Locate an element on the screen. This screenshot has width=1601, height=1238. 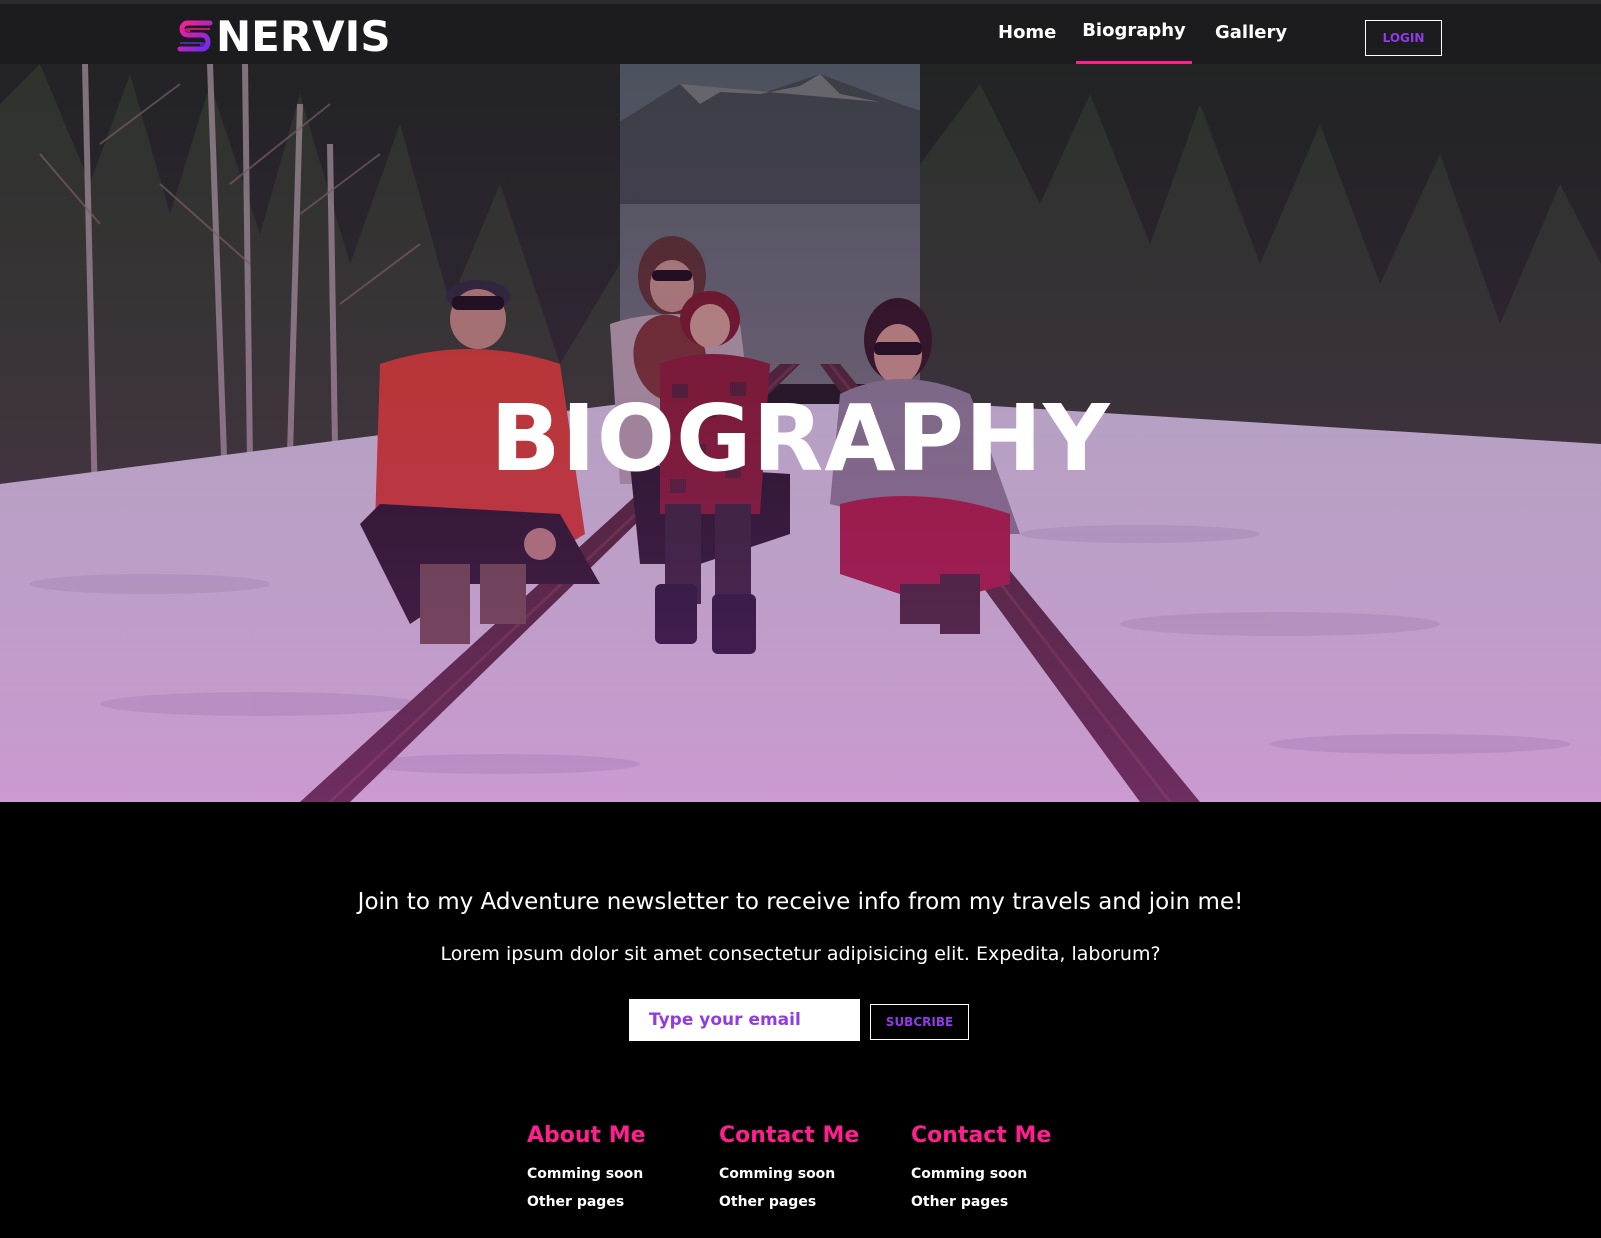
footer-column-contact: Contact Me Comming soon Other pages is located at coordinates (809, 1168).